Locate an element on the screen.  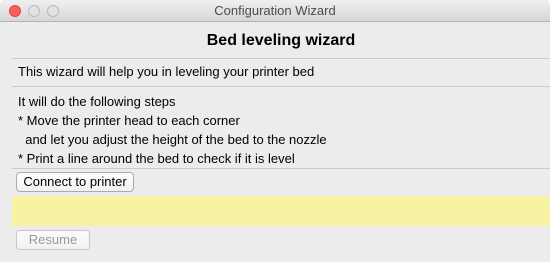
title-bar: Configuration Wizard is located at coordinates (275, 11).